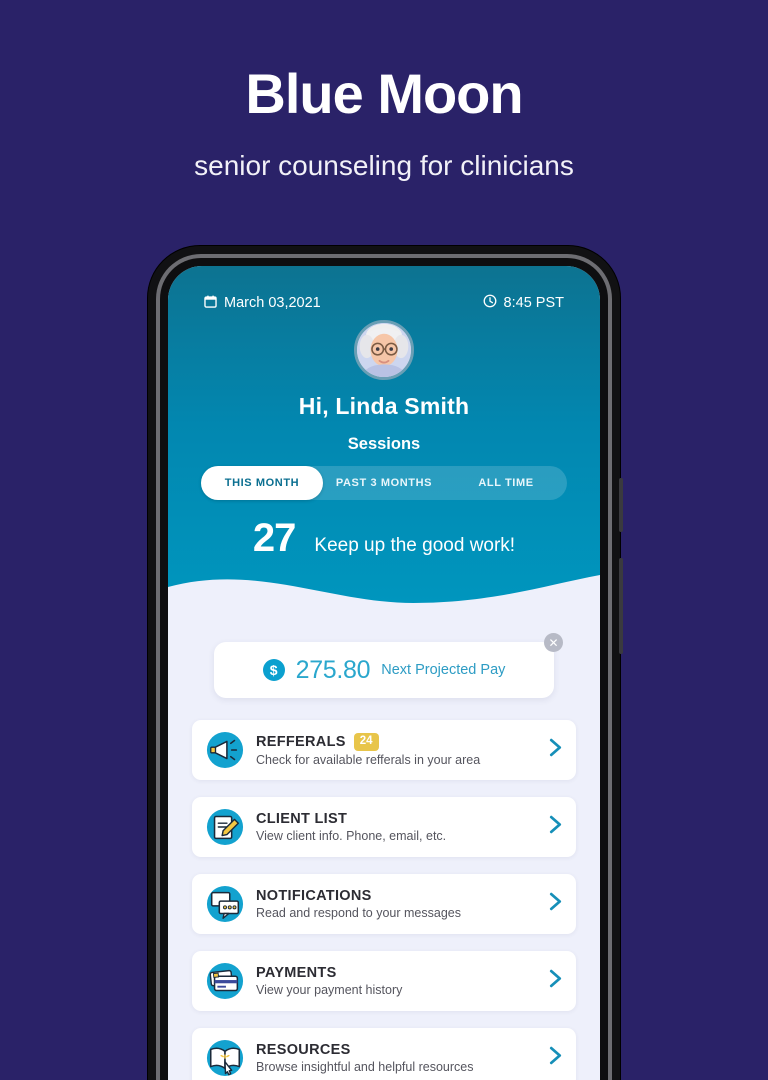 The width and height of the screenshot is (768, 1080). Describe the element at coordinates (553, 642) in the screenshot. I see `close-icon: ✕` at that location.